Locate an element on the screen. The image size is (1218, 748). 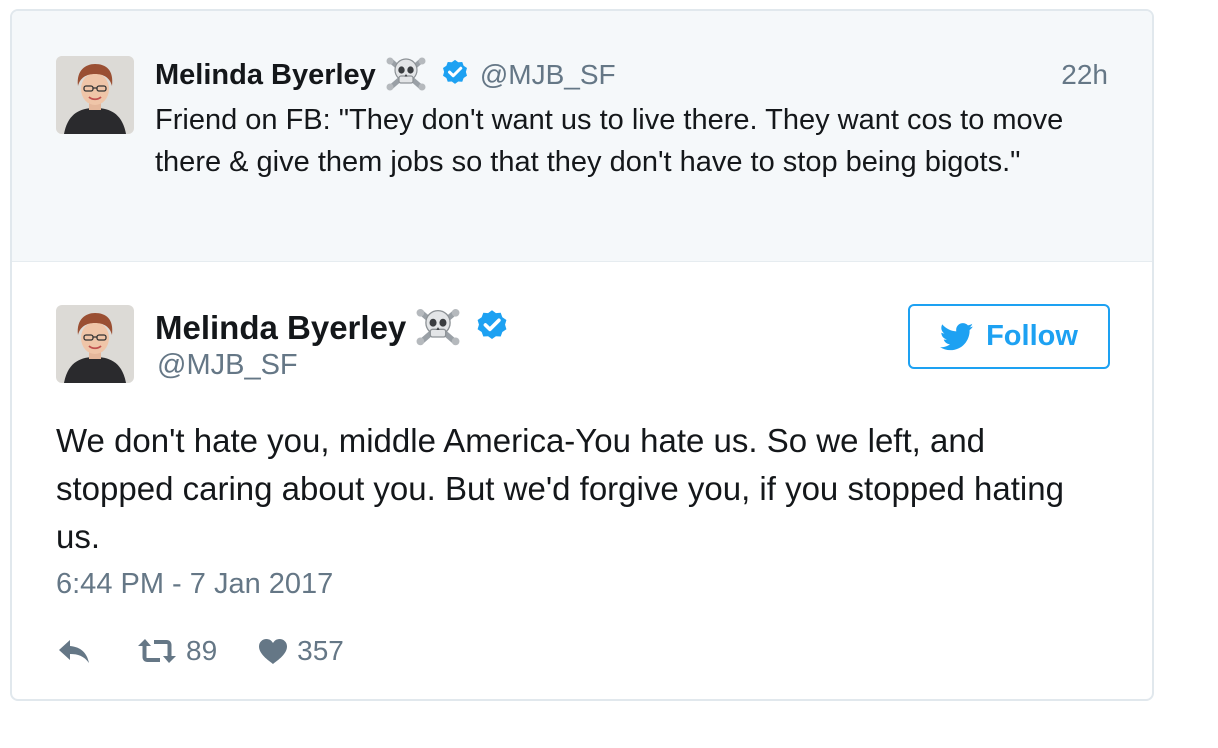
tweet-timestamp: 6:44 PM - 7 Jan 2017 is located at coordinates (194, 584).